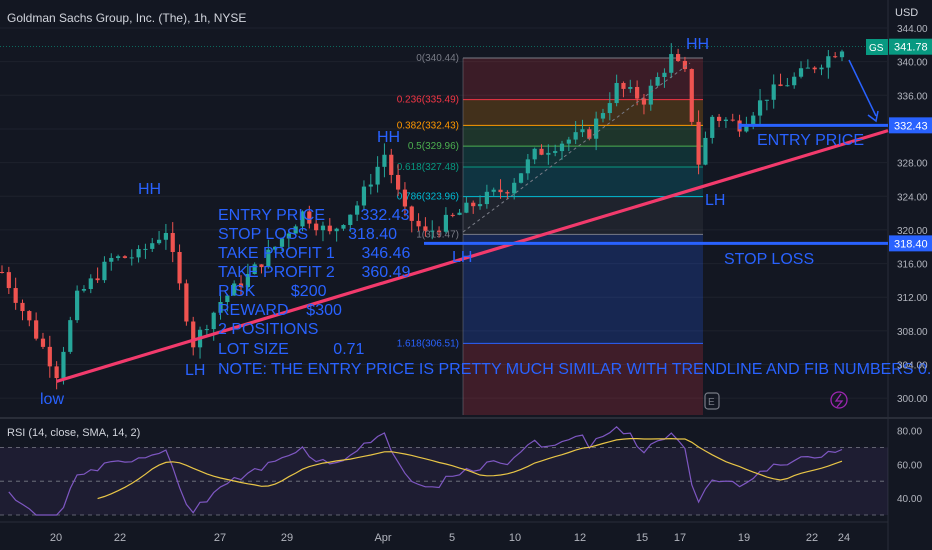 The height and width of the screenshot is (550, 932). What do you see at coordinates (314, 215) in the screenshot?
I see `trade-plan-line-1: ENTRY PRICE 332.43` at bounding box center [314, 215].